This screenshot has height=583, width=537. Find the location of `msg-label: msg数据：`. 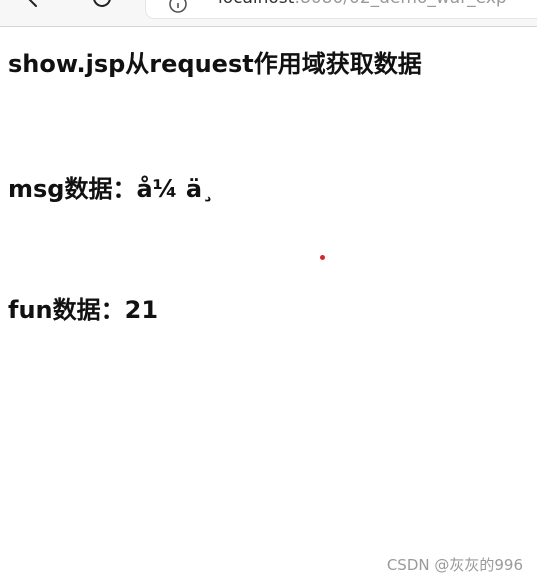

msg-label: msg数据： is located at coordinates (72, 189).